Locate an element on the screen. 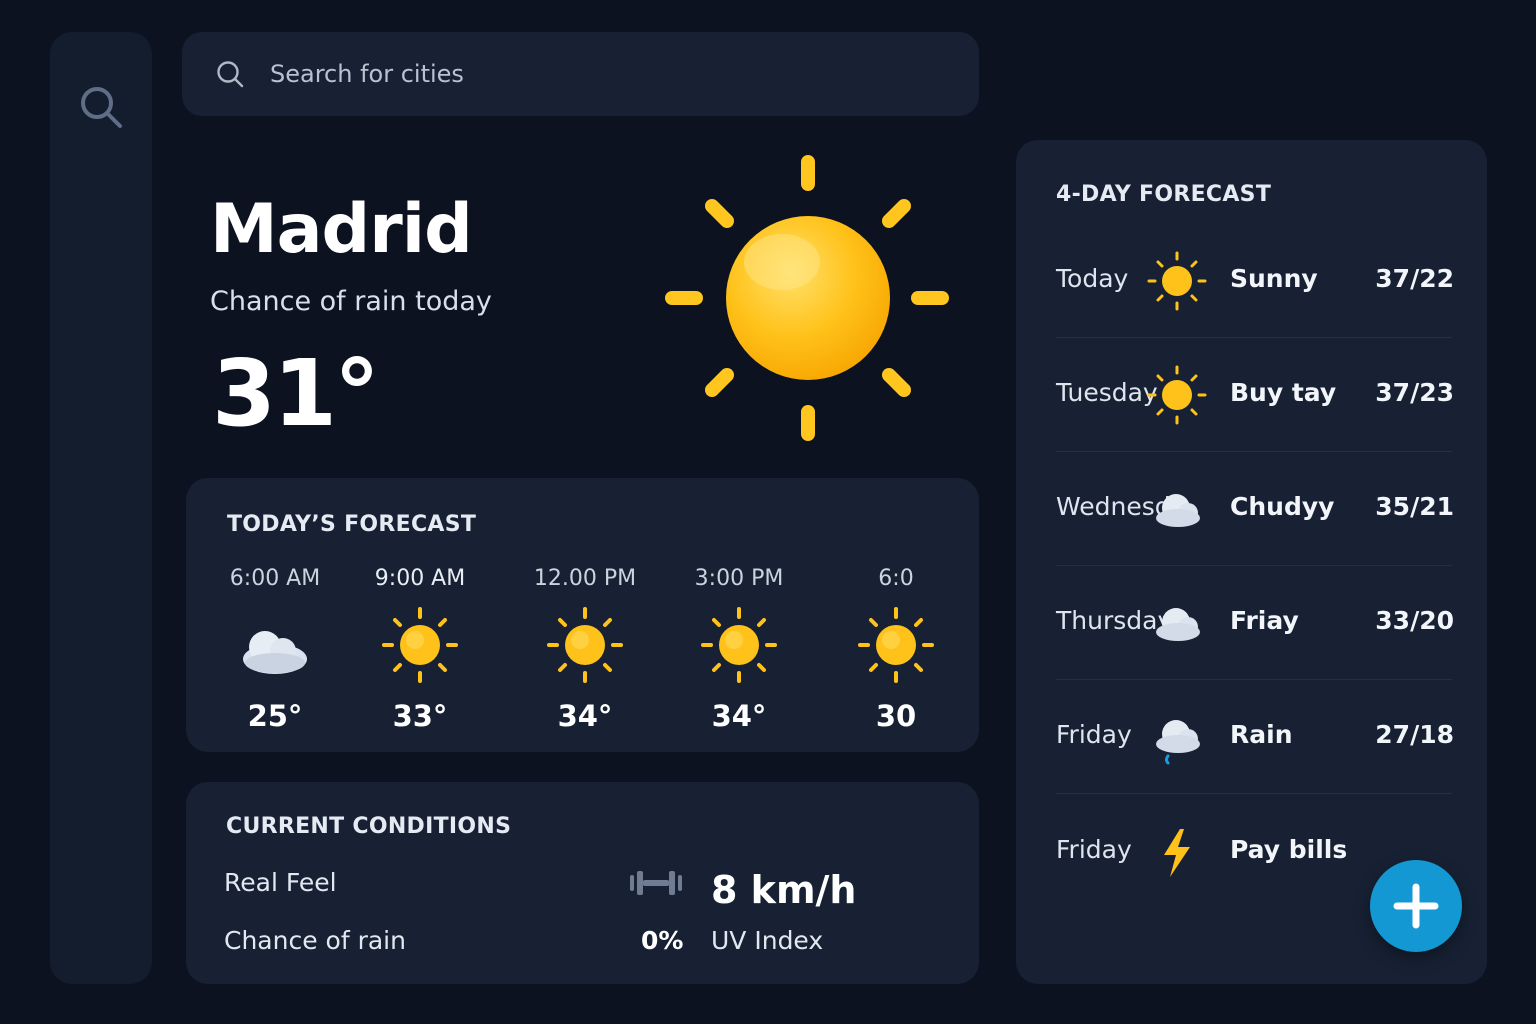 Image resolution: width=1536 pixels, height=1024 pixels. forecast-row: Today Sunny 37/22 is located at coordinates (1255, 281).